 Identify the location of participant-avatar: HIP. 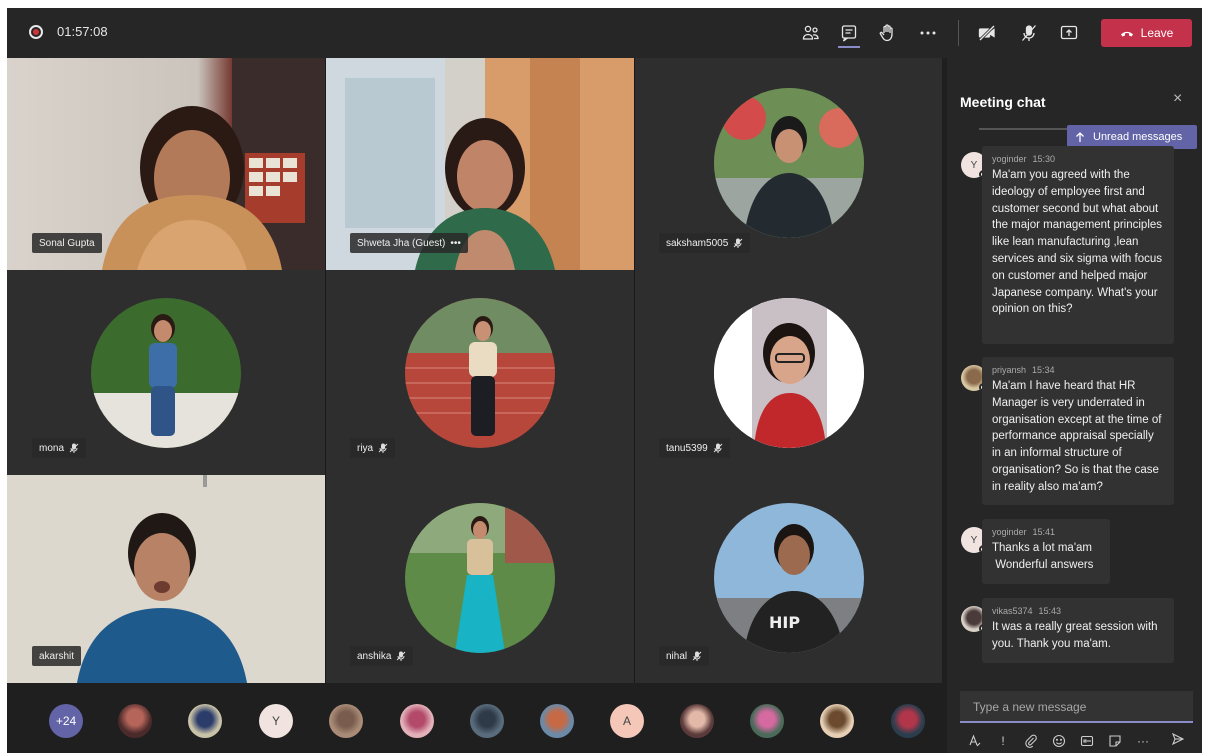
(789, 578).